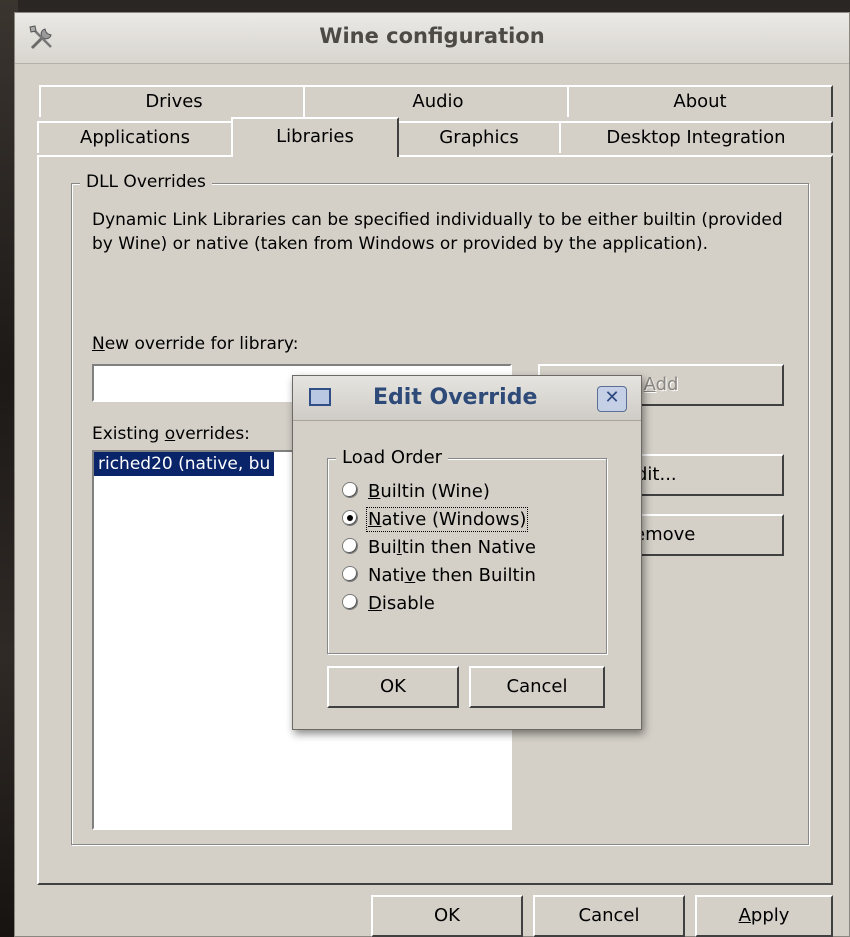 This screenshot has width=850, height=937. I want to click on button-label: pply, so click(770, 915).